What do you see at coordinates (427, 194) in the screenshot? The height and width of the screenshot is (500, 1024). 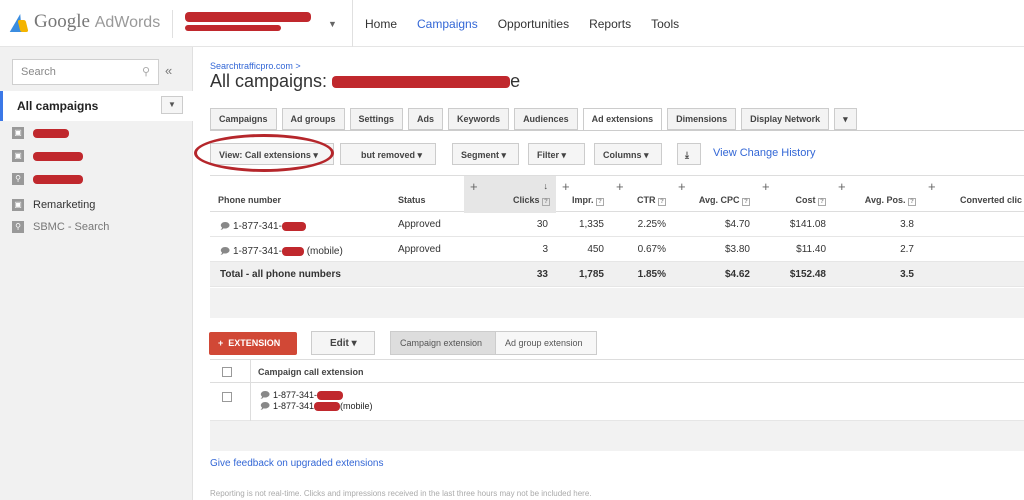 I see `col-status: Status` at bounding box center [427, 194].